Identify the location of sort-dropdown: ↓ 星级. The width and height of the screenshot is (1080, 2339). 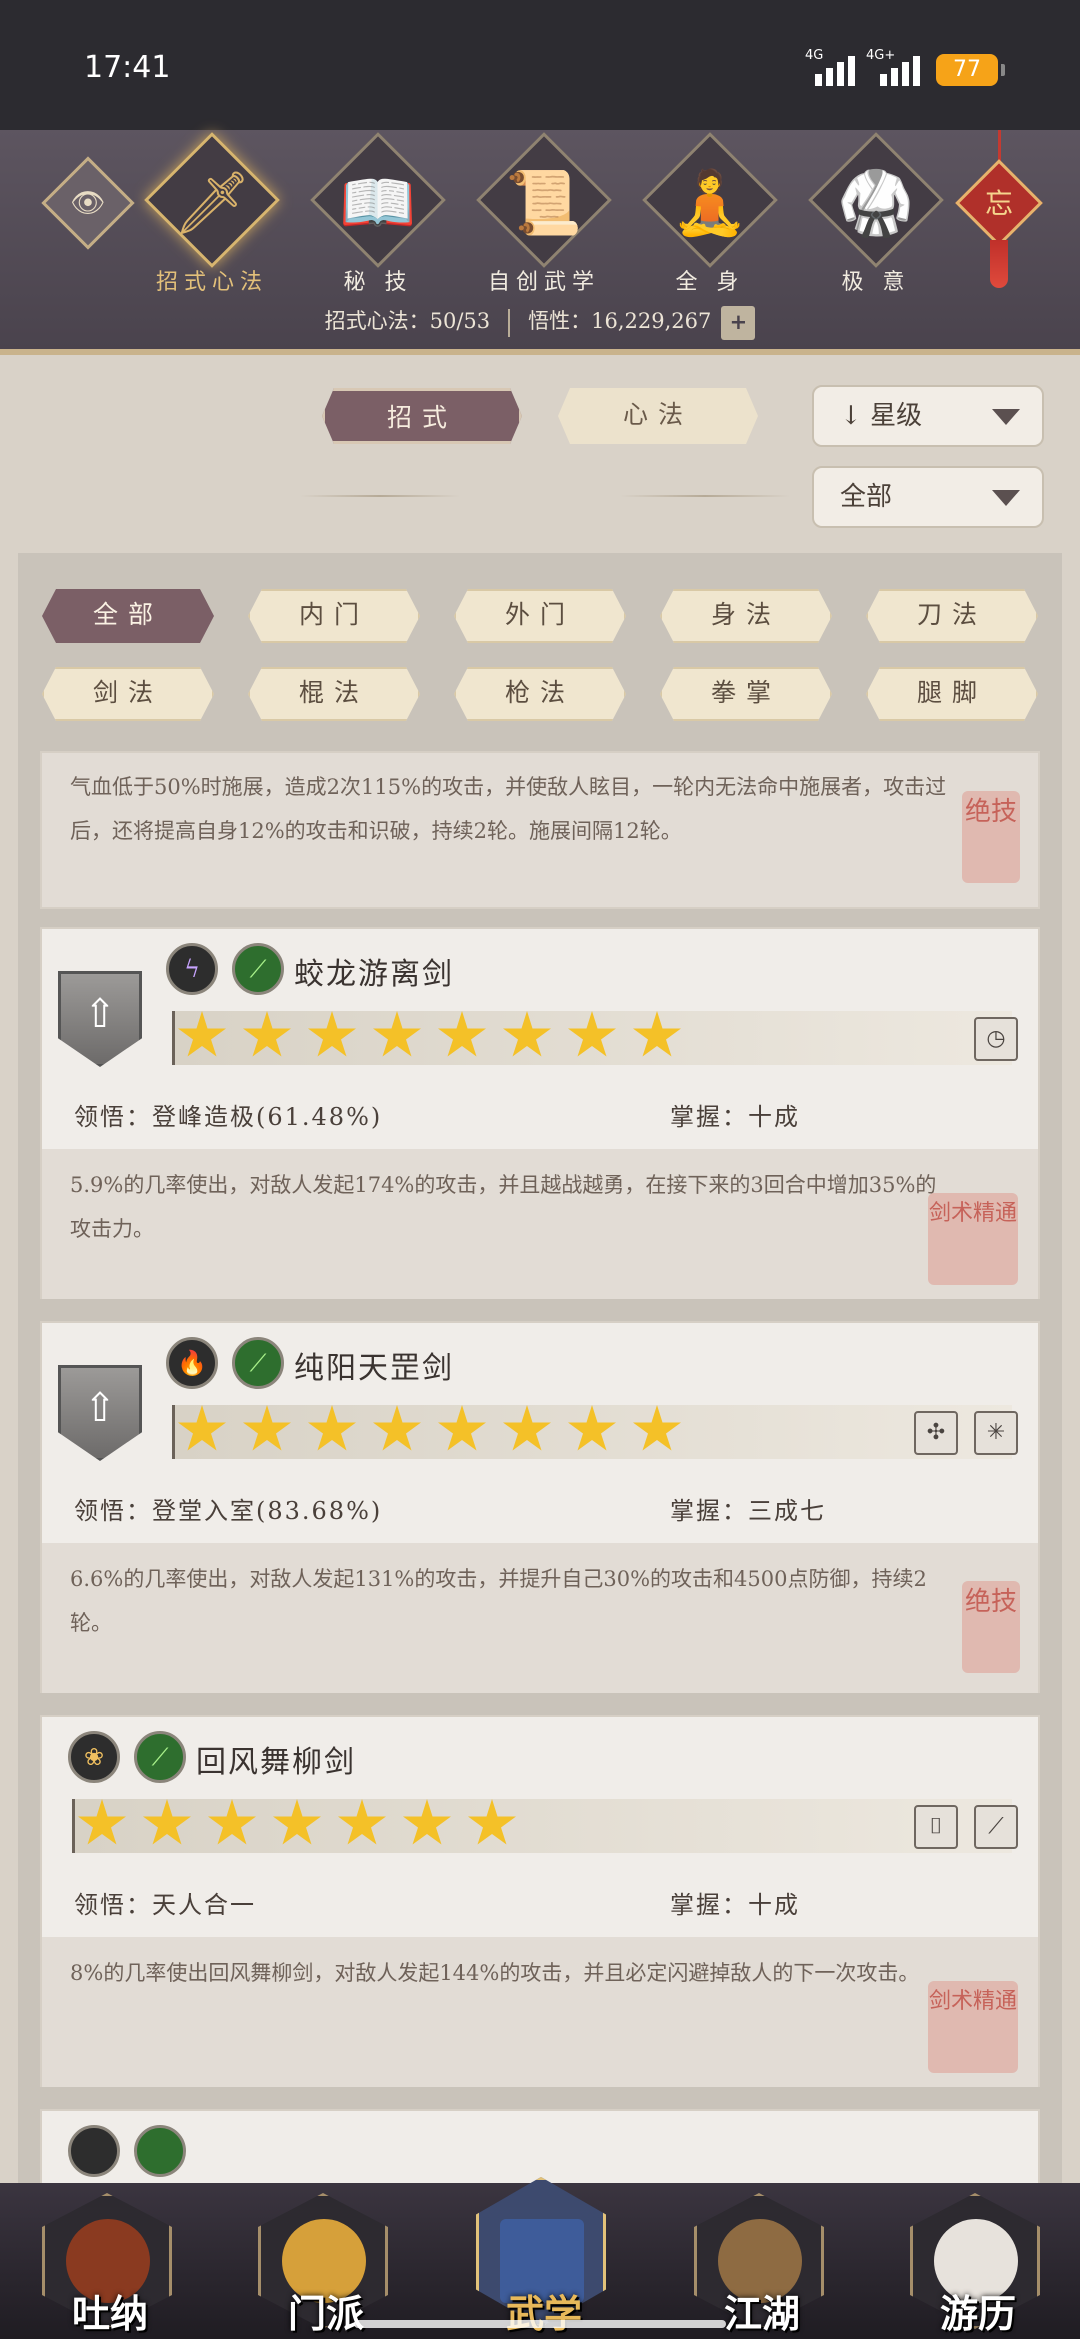
(928, 416).